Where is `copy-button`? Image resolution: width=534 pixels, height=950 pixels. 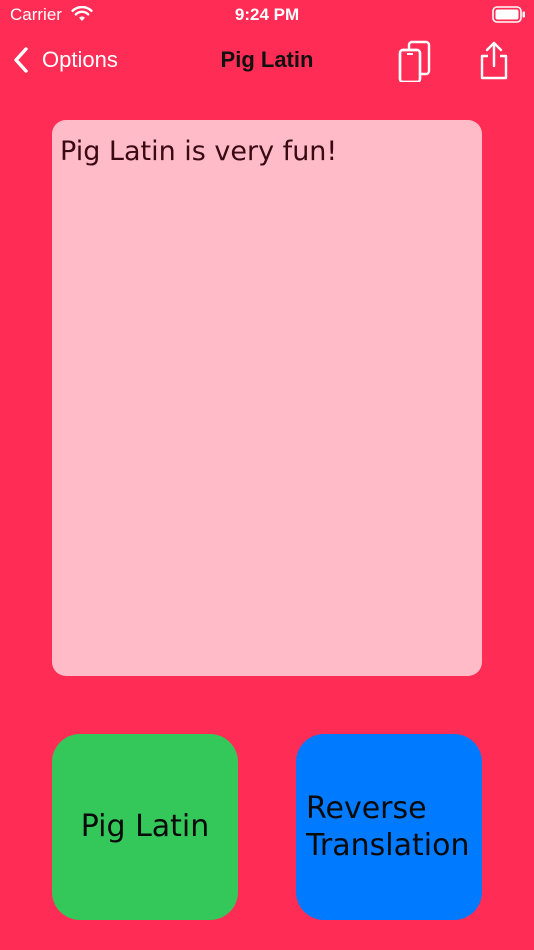 copy-button is located at coordinates (416, 62).